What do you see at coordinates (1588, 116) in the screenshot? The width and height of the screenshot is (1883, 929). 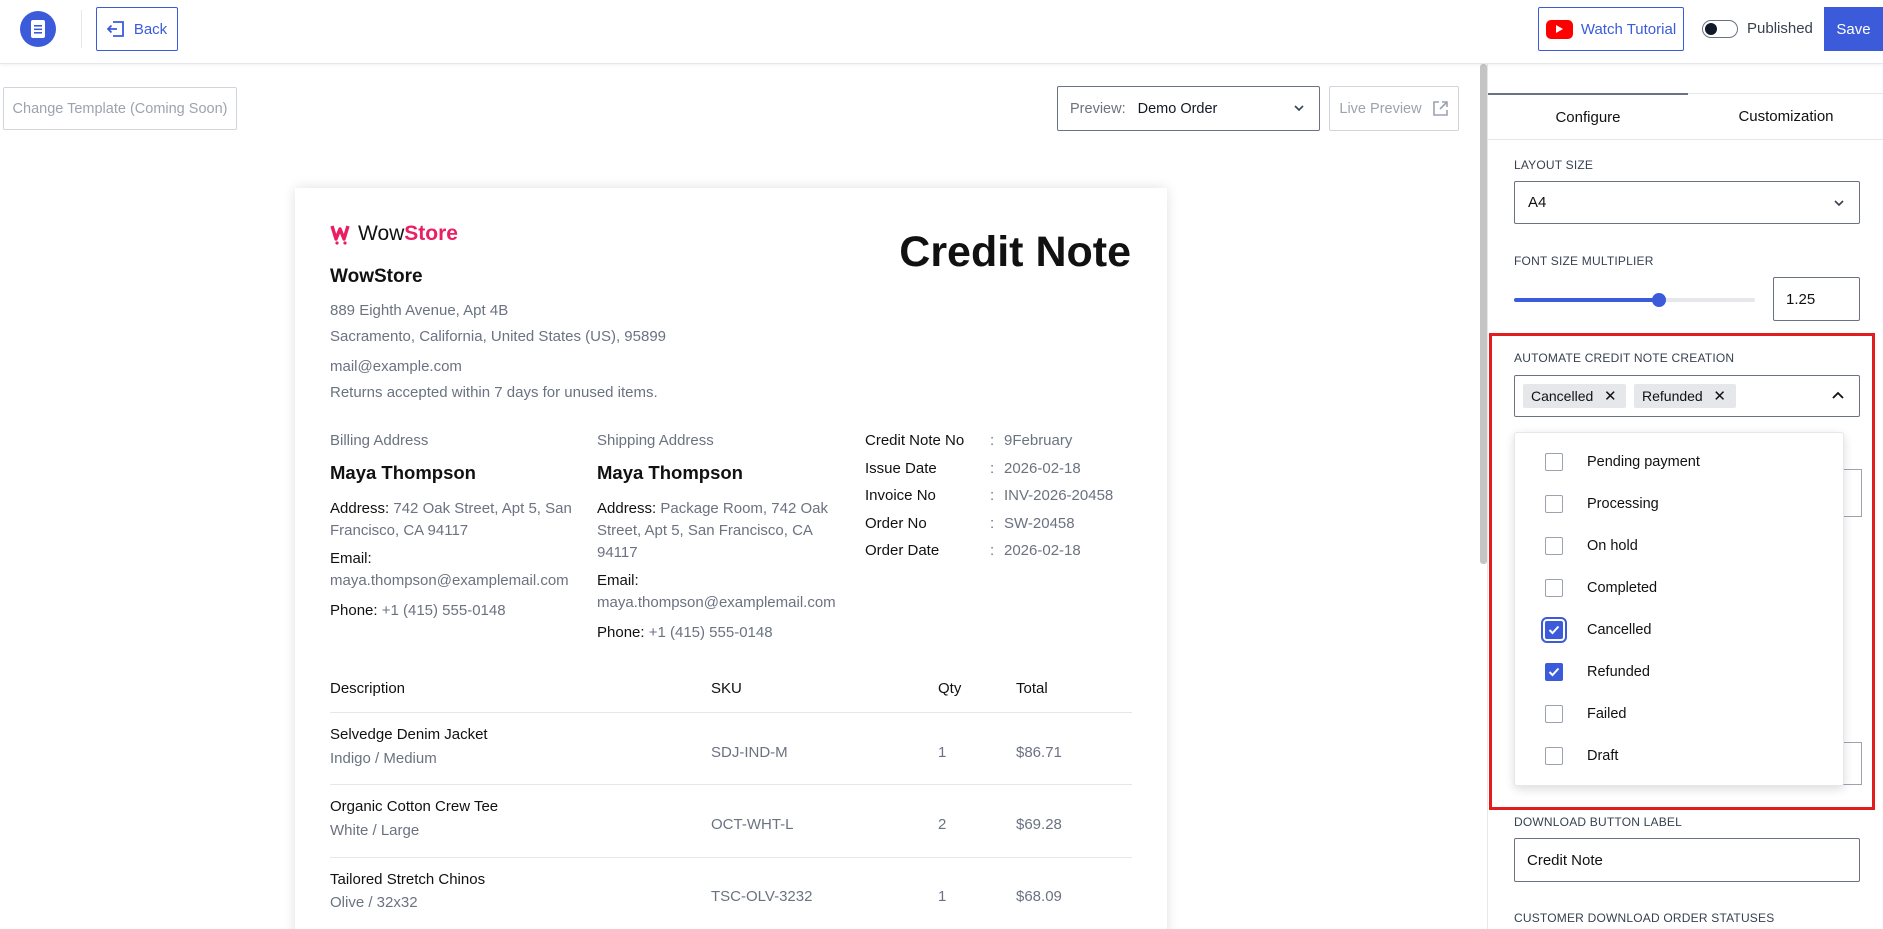 I see `tab-configure: Configure` at bounding box center [1588, 116].